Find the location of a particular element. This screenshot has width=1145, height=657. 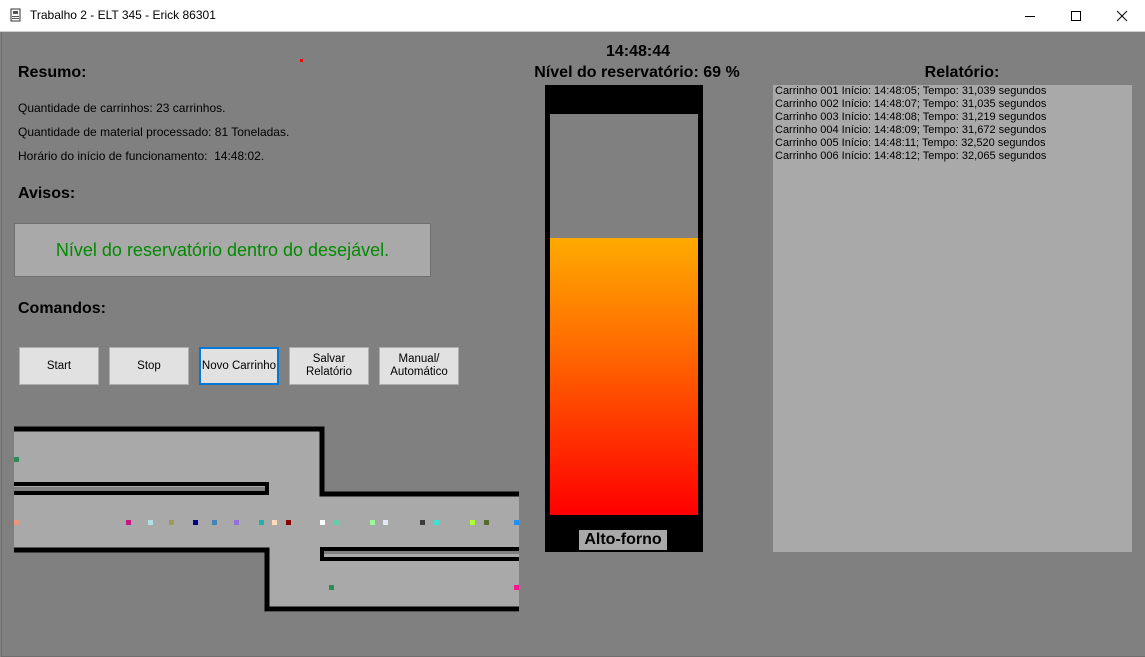

close-button is located at coordinates (1122, 15).